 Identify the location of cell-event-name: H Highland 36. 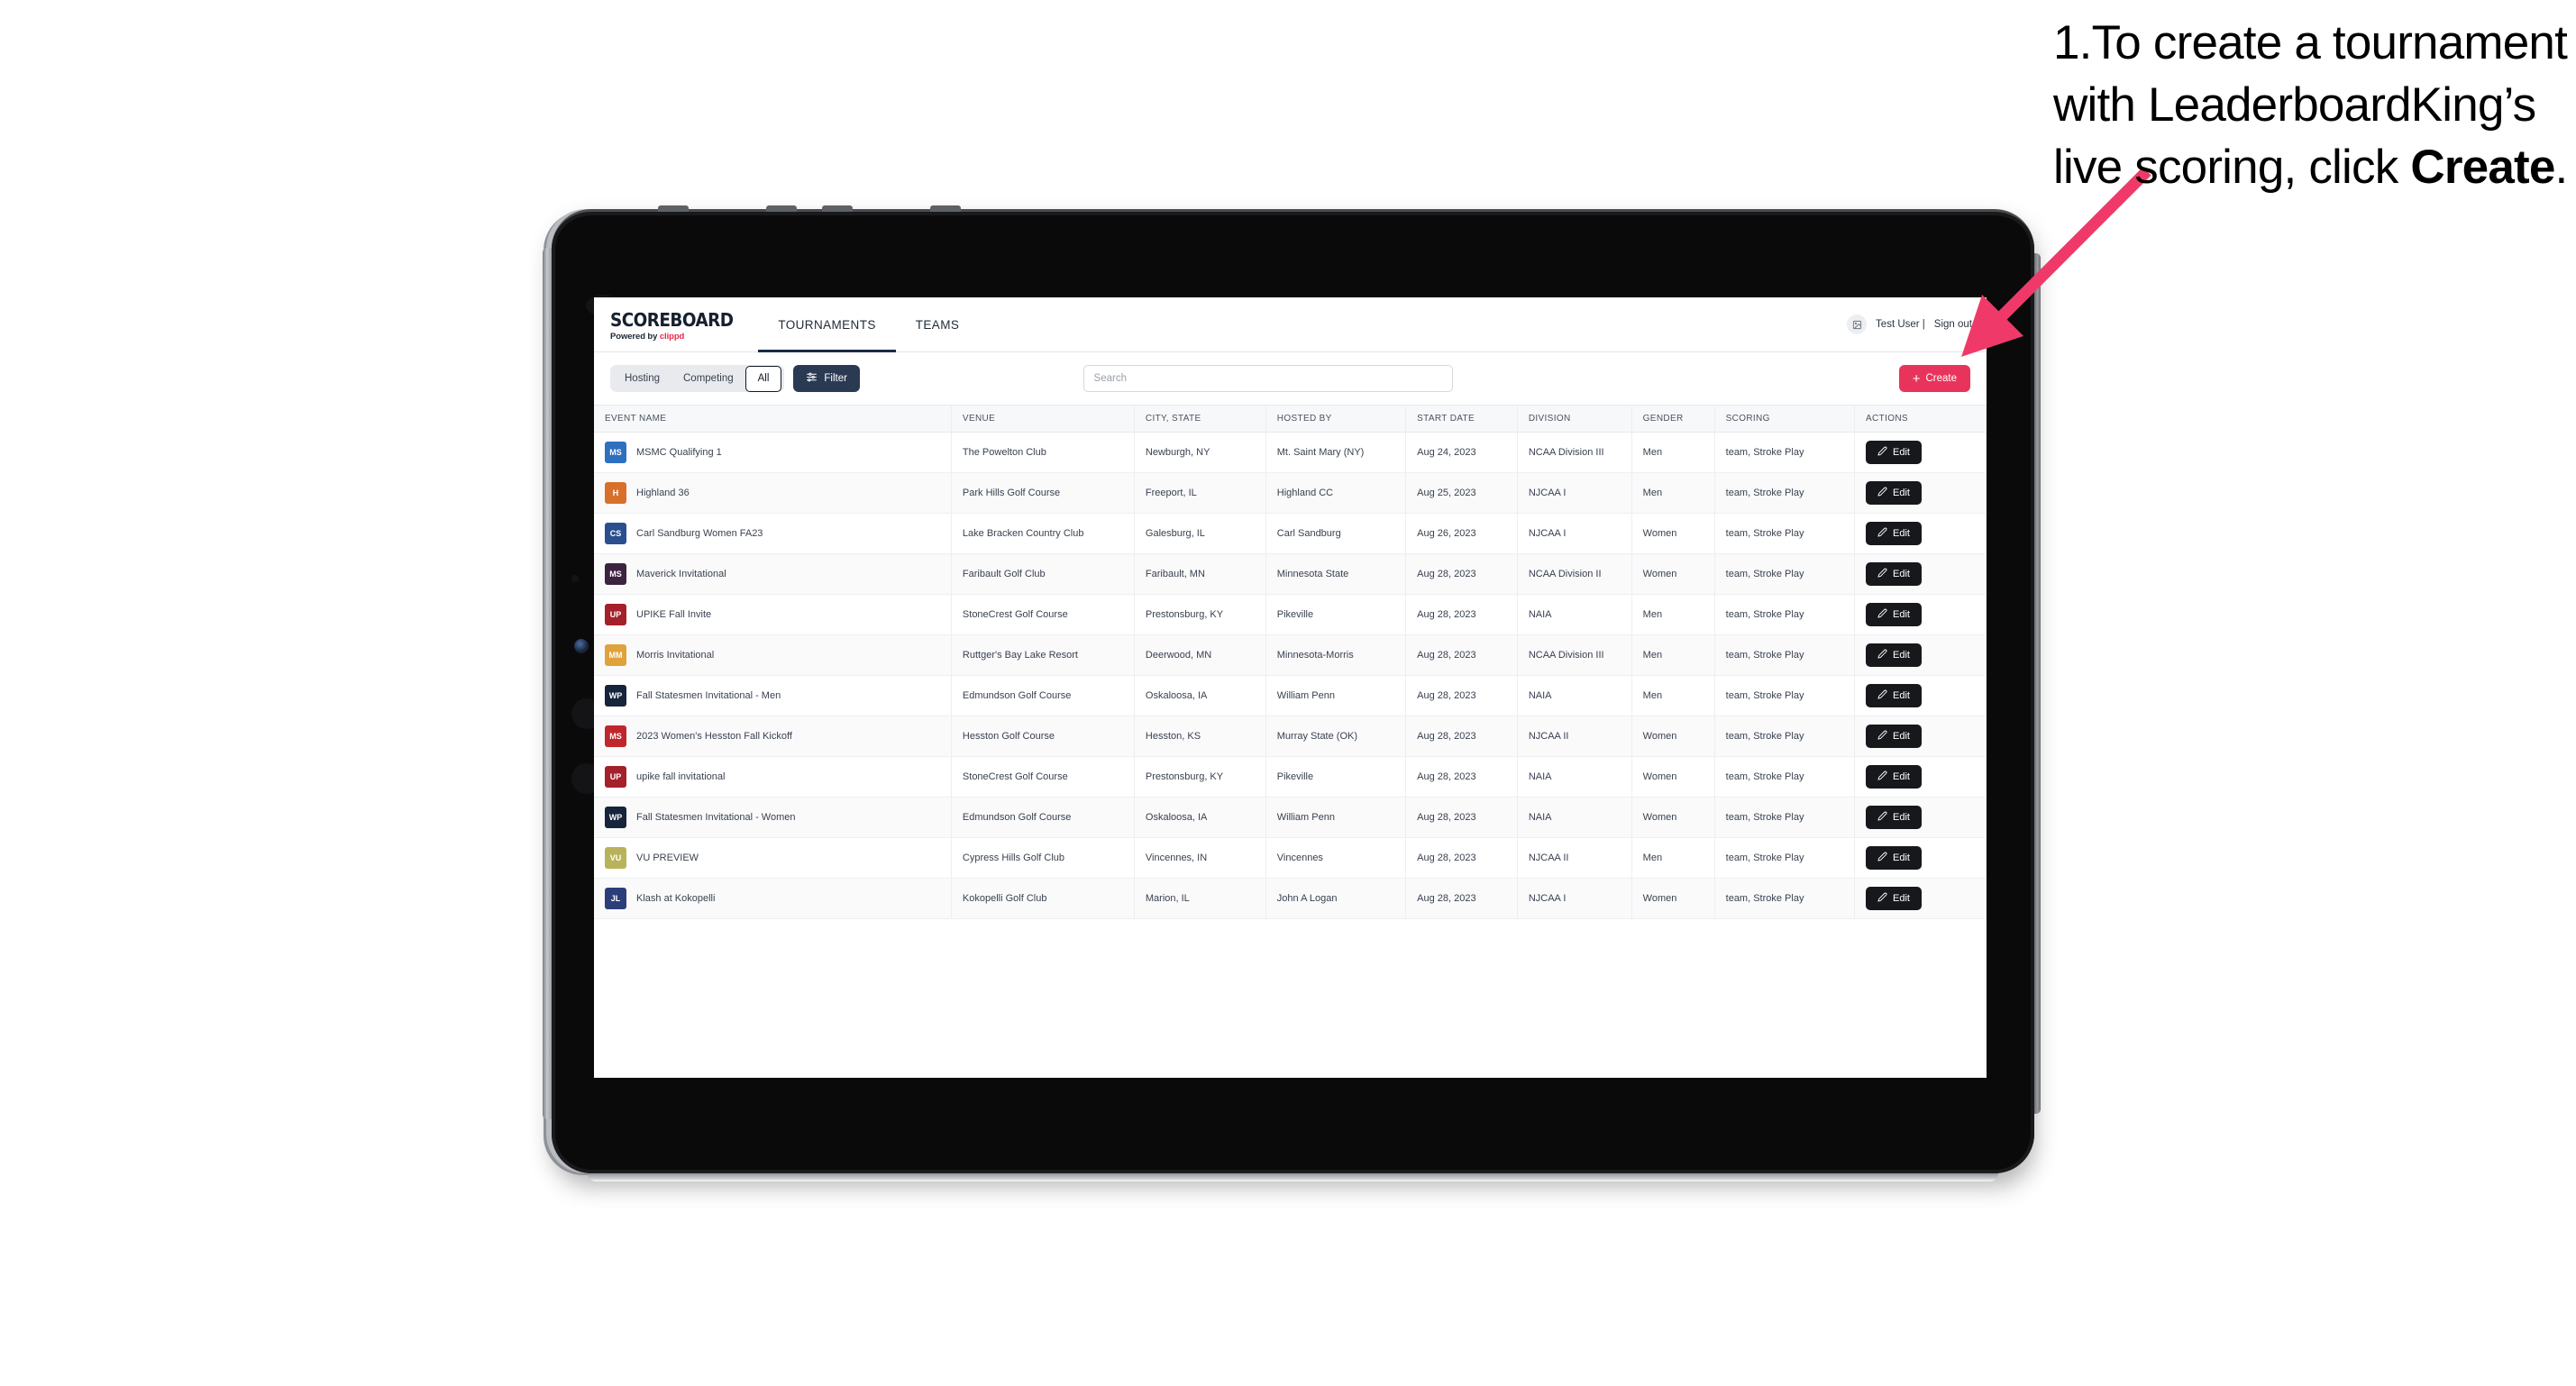
(773, 493).